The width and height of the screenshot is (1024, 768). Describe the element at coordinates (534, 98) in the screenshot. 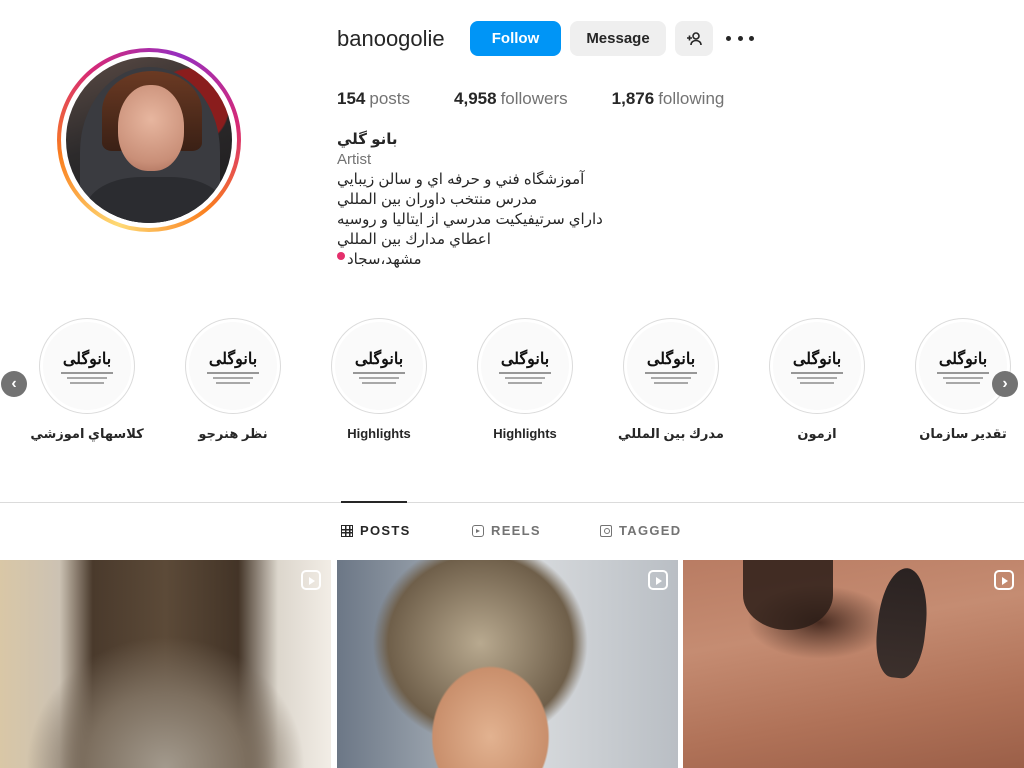

I see `followers-label: followers` at that location.